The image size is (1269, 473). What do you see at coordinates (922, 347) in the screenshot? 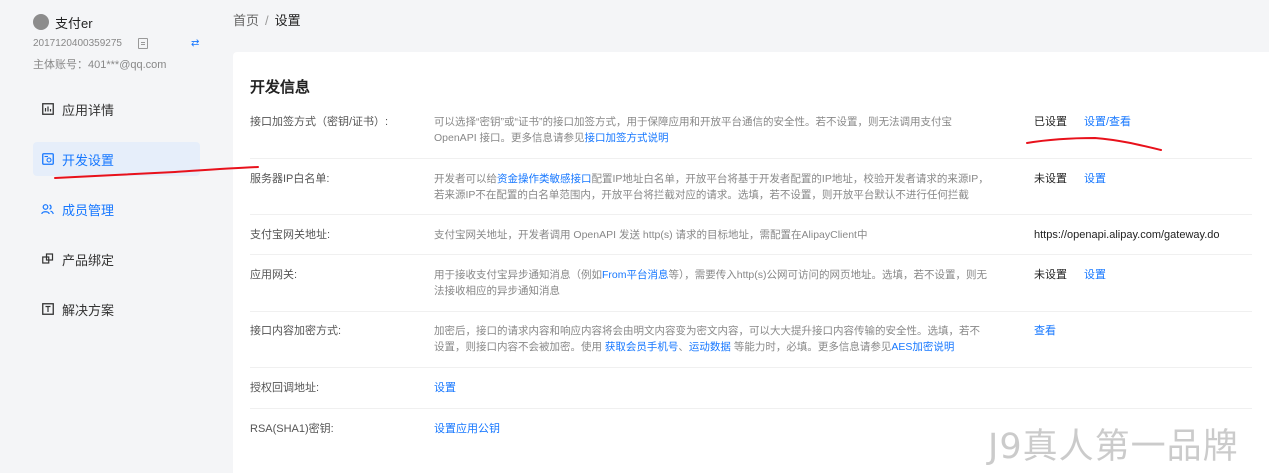
I see `aes-doc-link: AES加密说明` at bounding box center [922, 347].